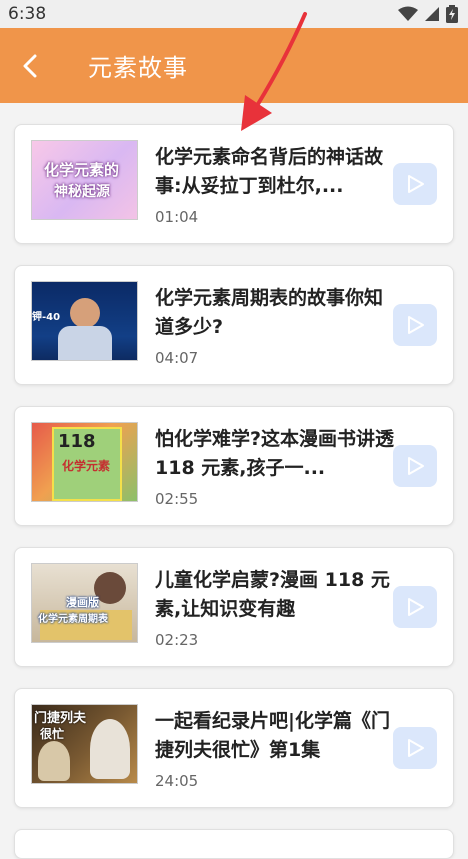 This screenshot has width=468, height=859. Describe the element at coordinates (84, 744) in the screenshot. I see `video-thumbnail: 门捷列夫 很忙` at that location.